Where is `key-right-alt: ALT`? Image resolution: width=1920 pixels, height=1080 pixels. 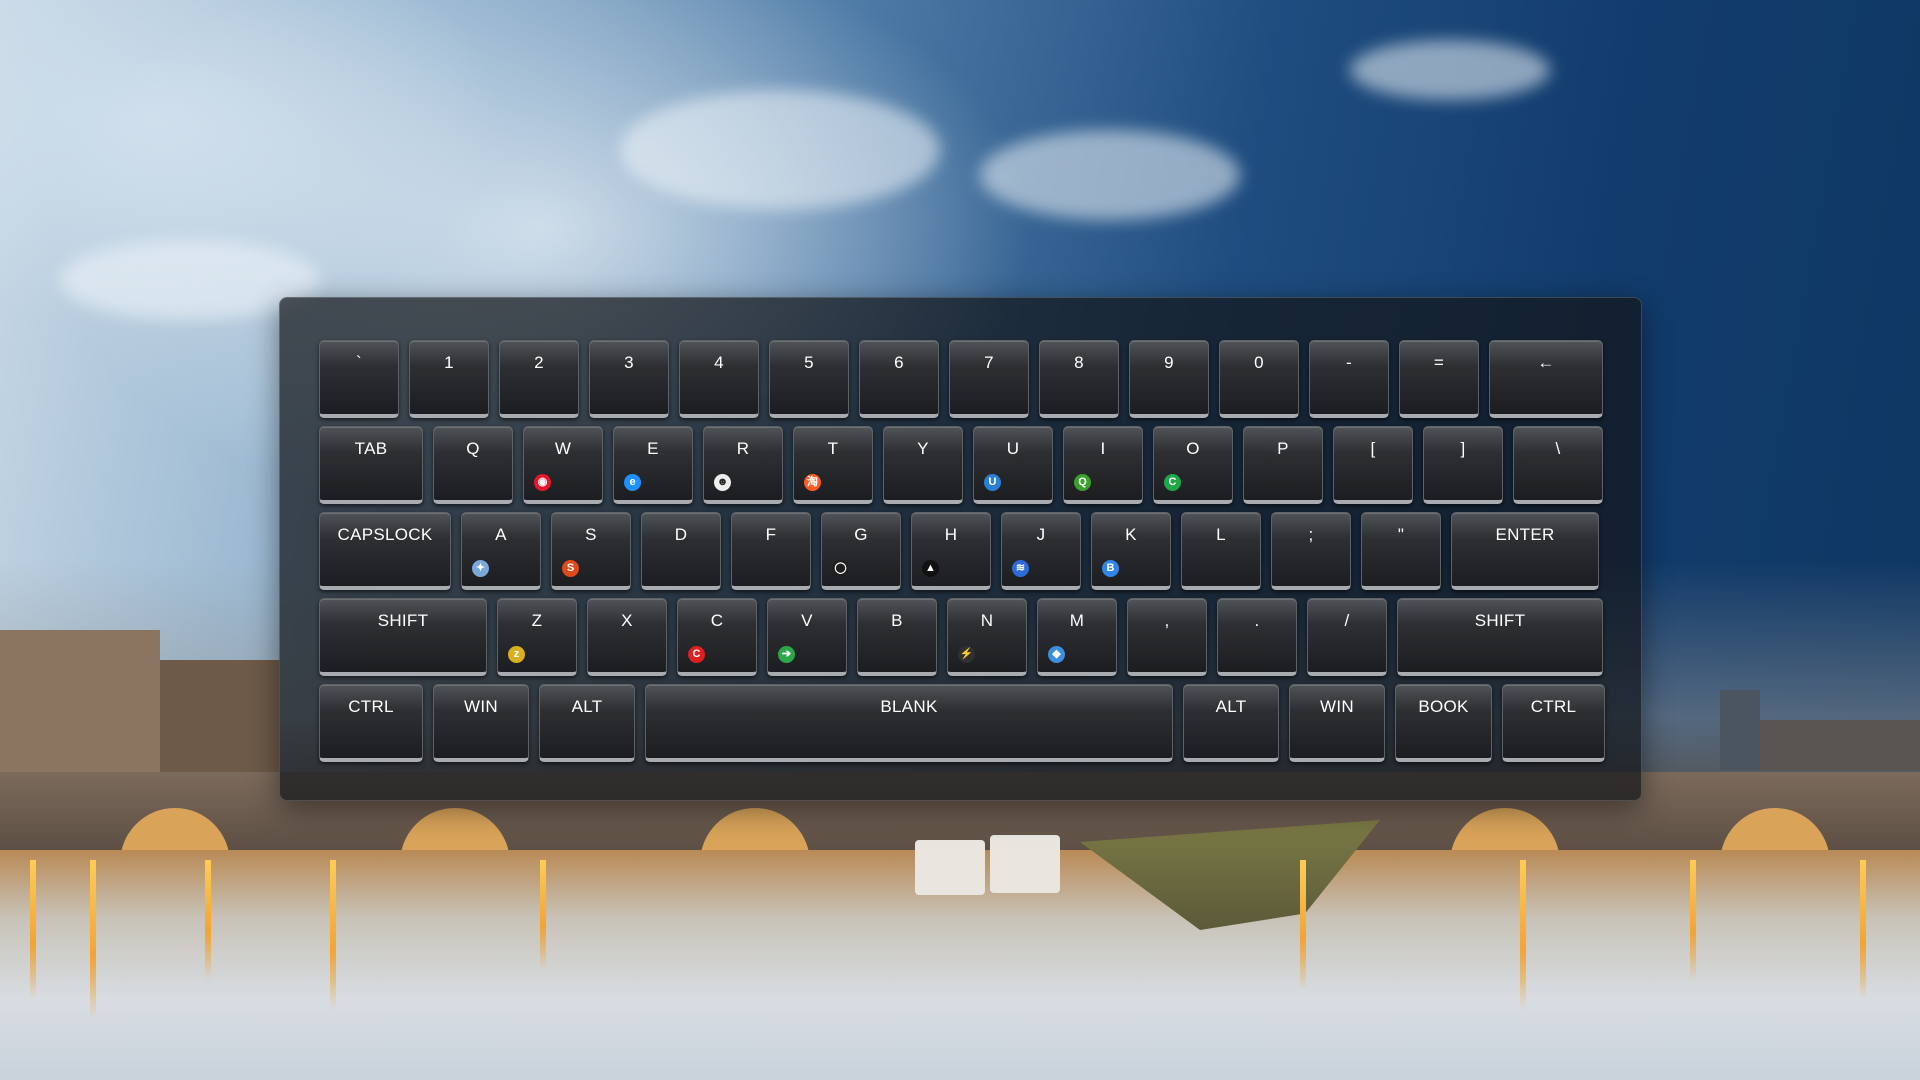 key-right-alt: ALT is located at coordinates (1231, 723).